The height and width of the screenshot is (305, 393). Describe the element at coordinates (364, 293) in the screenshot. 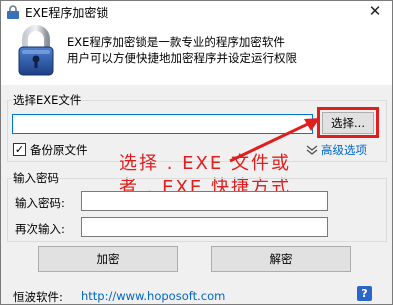

I see `help-icon: ?` at that location.